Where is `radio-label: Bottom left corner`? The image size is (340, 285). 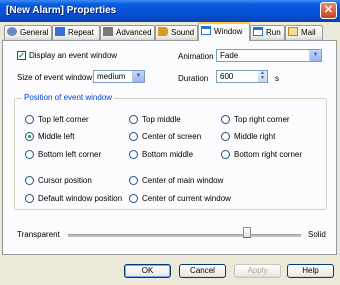 radio-label: Bottom left corner is located at coordinates (70, 154).